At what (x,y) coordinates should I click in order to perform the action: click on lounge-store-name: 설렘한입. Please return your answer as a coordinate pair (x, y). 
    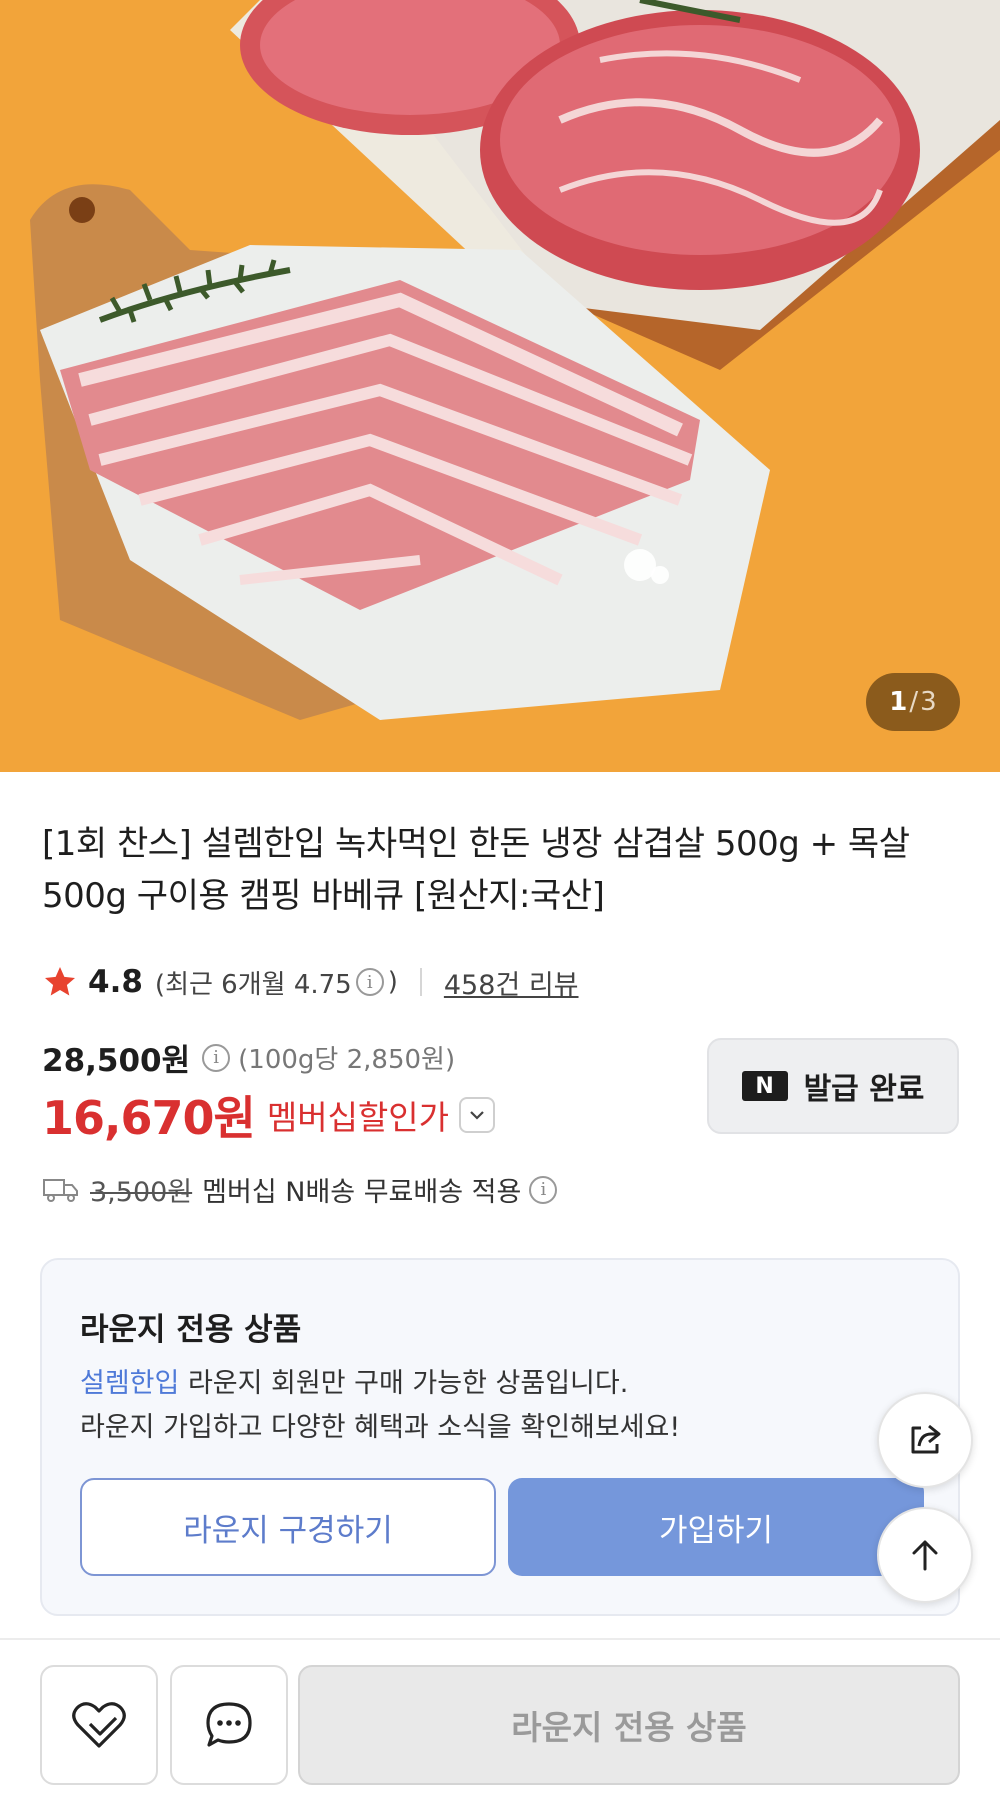
    Looking at the image, I should click on (129, 1383).